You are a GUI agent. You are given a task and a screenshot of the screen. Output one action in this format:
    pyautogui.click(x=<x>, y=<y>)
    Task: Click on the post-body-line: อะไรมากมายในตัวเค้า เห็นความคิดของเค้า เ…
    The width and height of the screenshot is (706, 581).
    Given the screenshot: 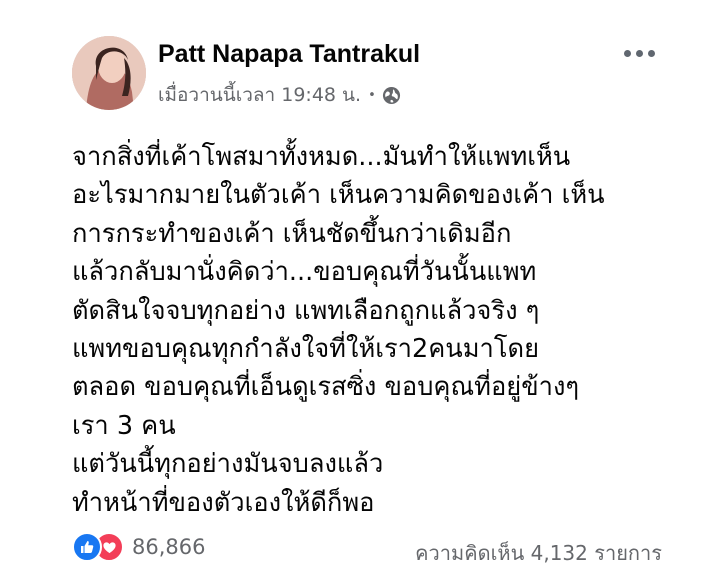 What is the action you would take?
    pyautogui.click(x=338, y=195)
    